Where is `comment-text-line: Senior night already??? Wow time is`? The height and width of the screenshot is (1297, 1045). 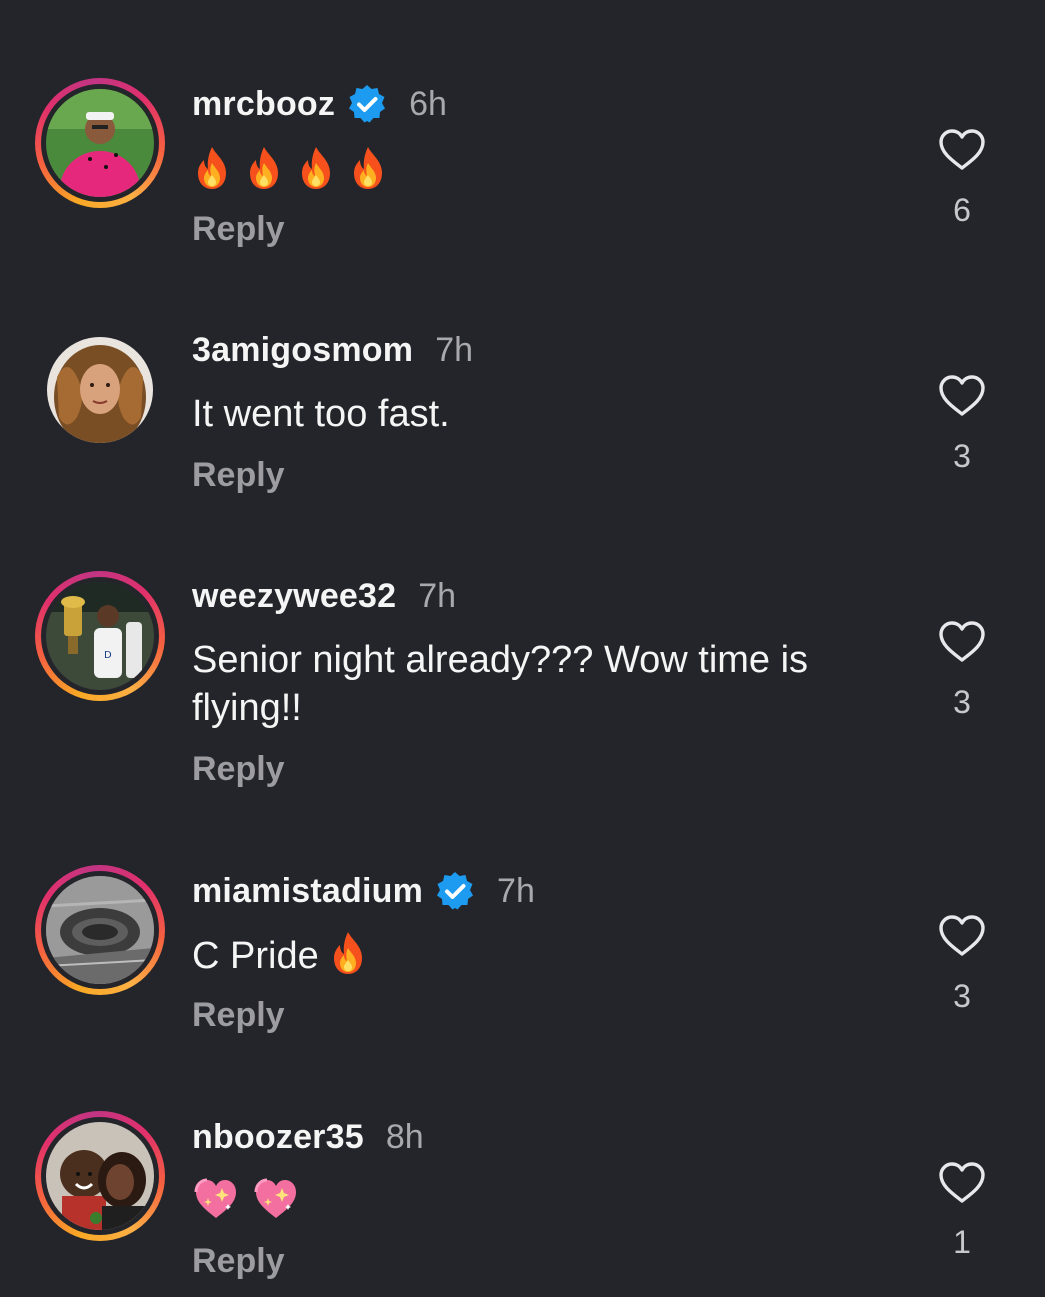 comment-text-line: Senior night already??? Wow time is is located at coordinates (500, 660).